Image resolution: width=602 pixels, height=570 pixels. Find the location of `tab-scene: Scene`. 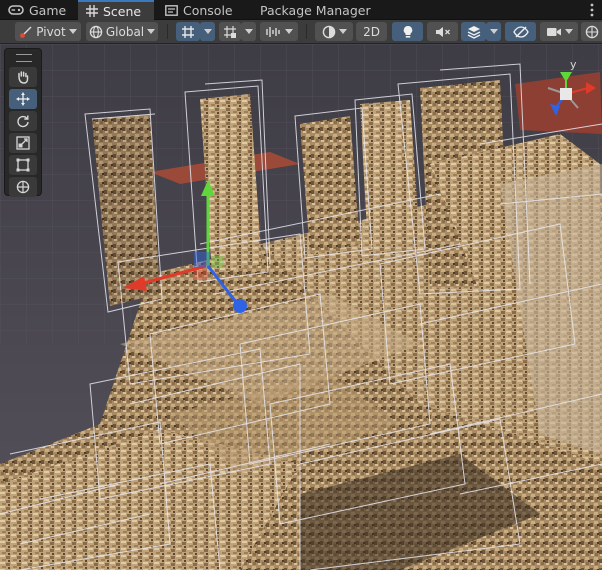

tab-scene: Scene is located at coordinates (116, 10).